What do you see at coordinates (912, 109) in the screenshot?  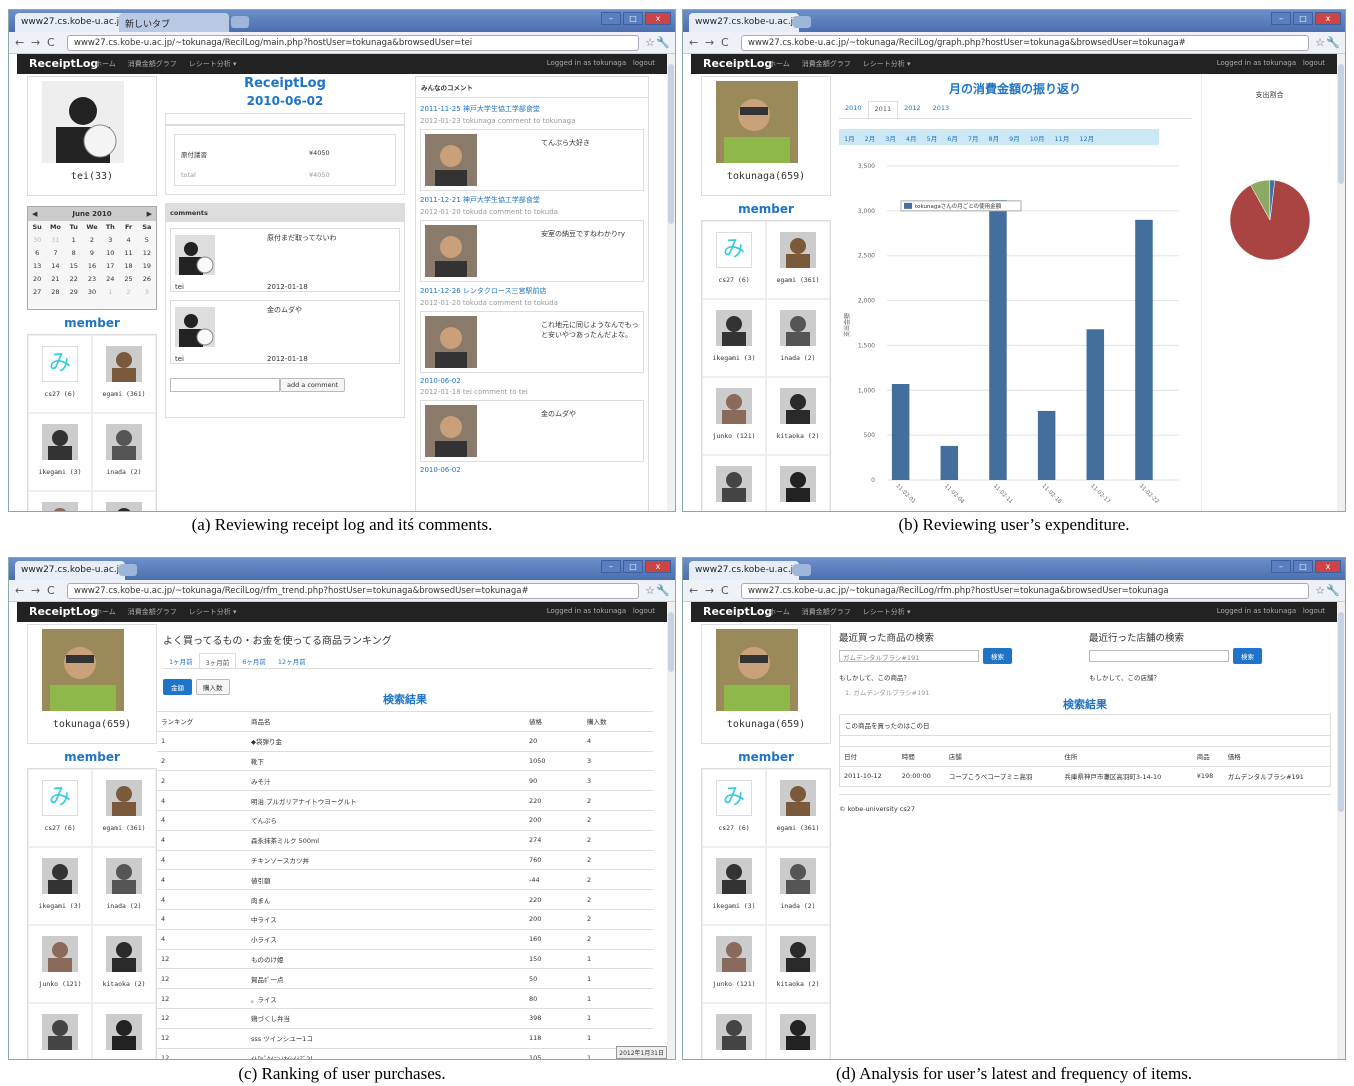 I see `year-tab: 2012` at bounding box center [912, 109].